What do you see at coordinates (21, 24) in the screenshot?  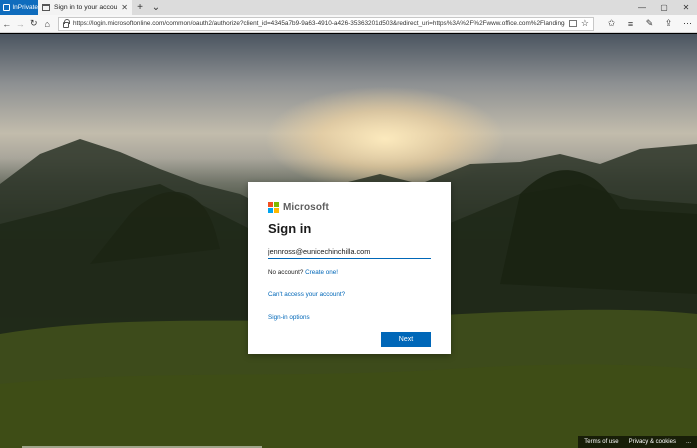 I see `forward-icon: →` at bounding box center [21, 24].